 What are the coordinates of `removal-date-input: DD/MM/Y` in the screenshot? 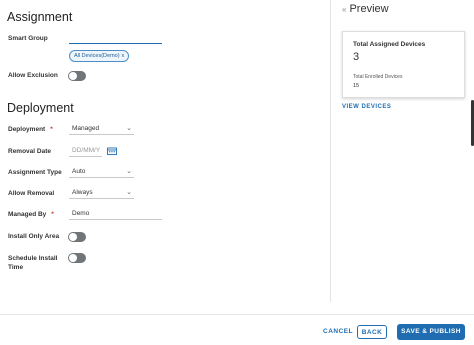 It's located at (85, 151).